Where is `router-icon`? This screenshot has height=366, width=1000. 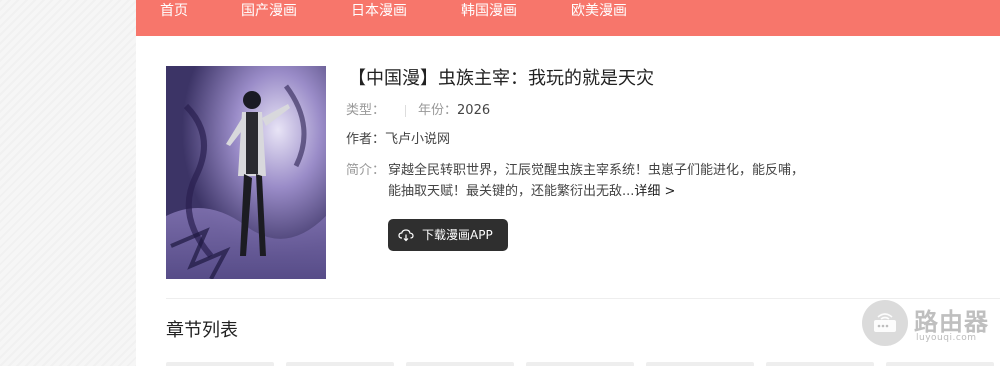 router-icon is located at coordinates (885, 322).